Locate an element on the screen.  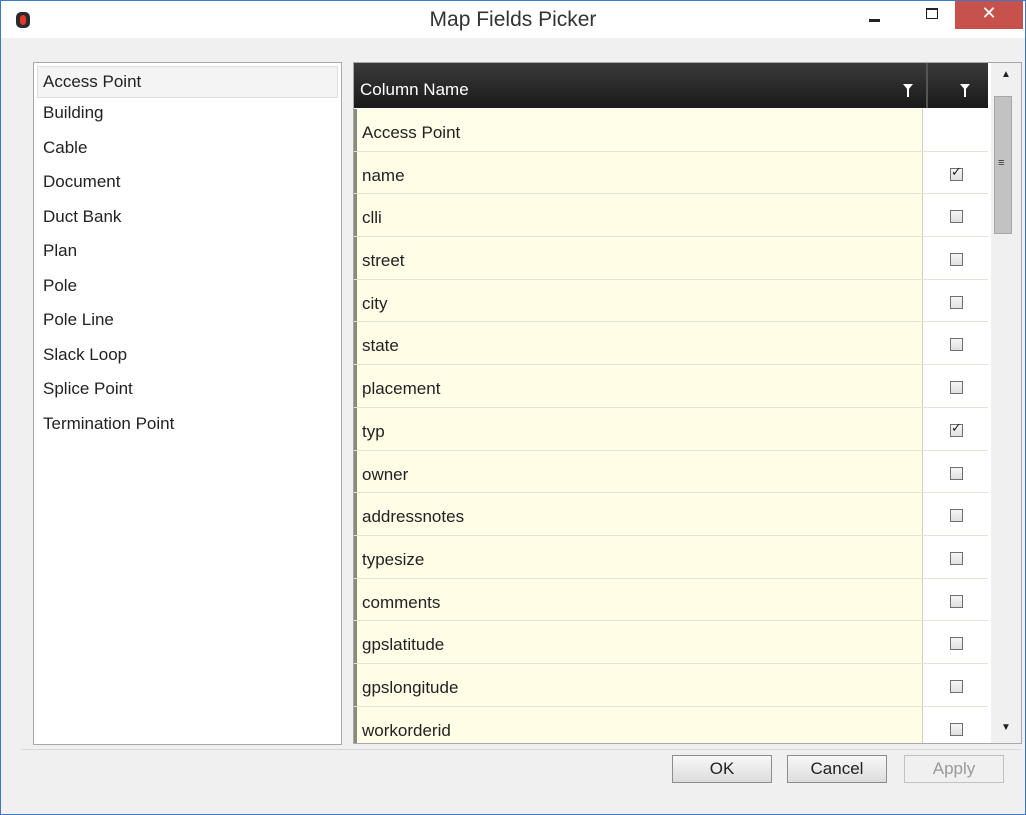
field-name-cell: owner is located at coordinates (638, 471).